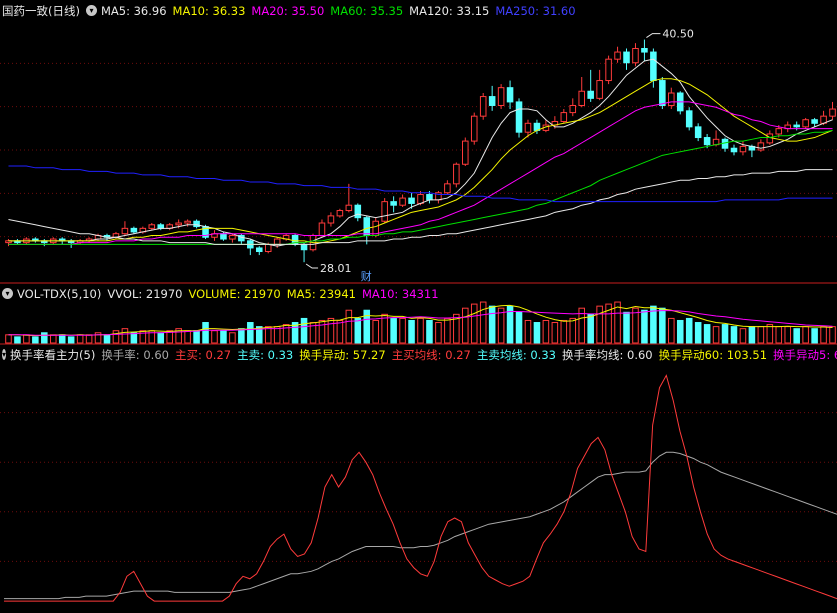 The height and width of the screenshot is (613, 837). I want to click on ma-legend-1: MA10: 36.33, so click(209, 11).